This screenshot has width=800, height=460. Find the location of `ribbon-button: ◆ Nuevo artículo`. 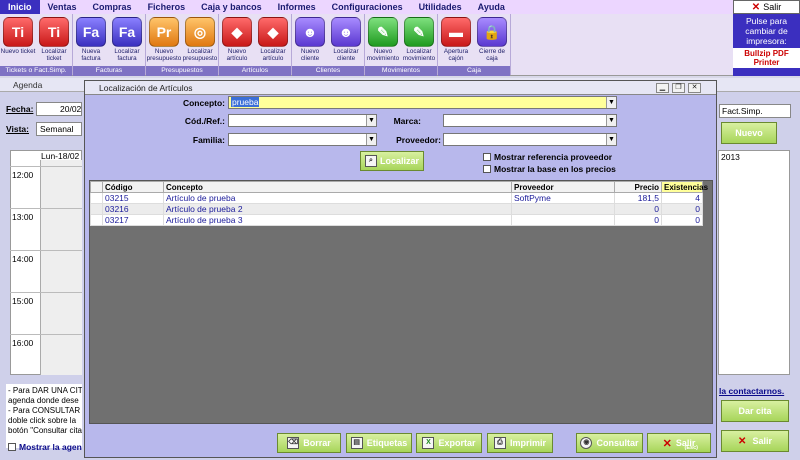

ribbon-button: ◆ Nuevo artículo is located at coordinates (237, 40).